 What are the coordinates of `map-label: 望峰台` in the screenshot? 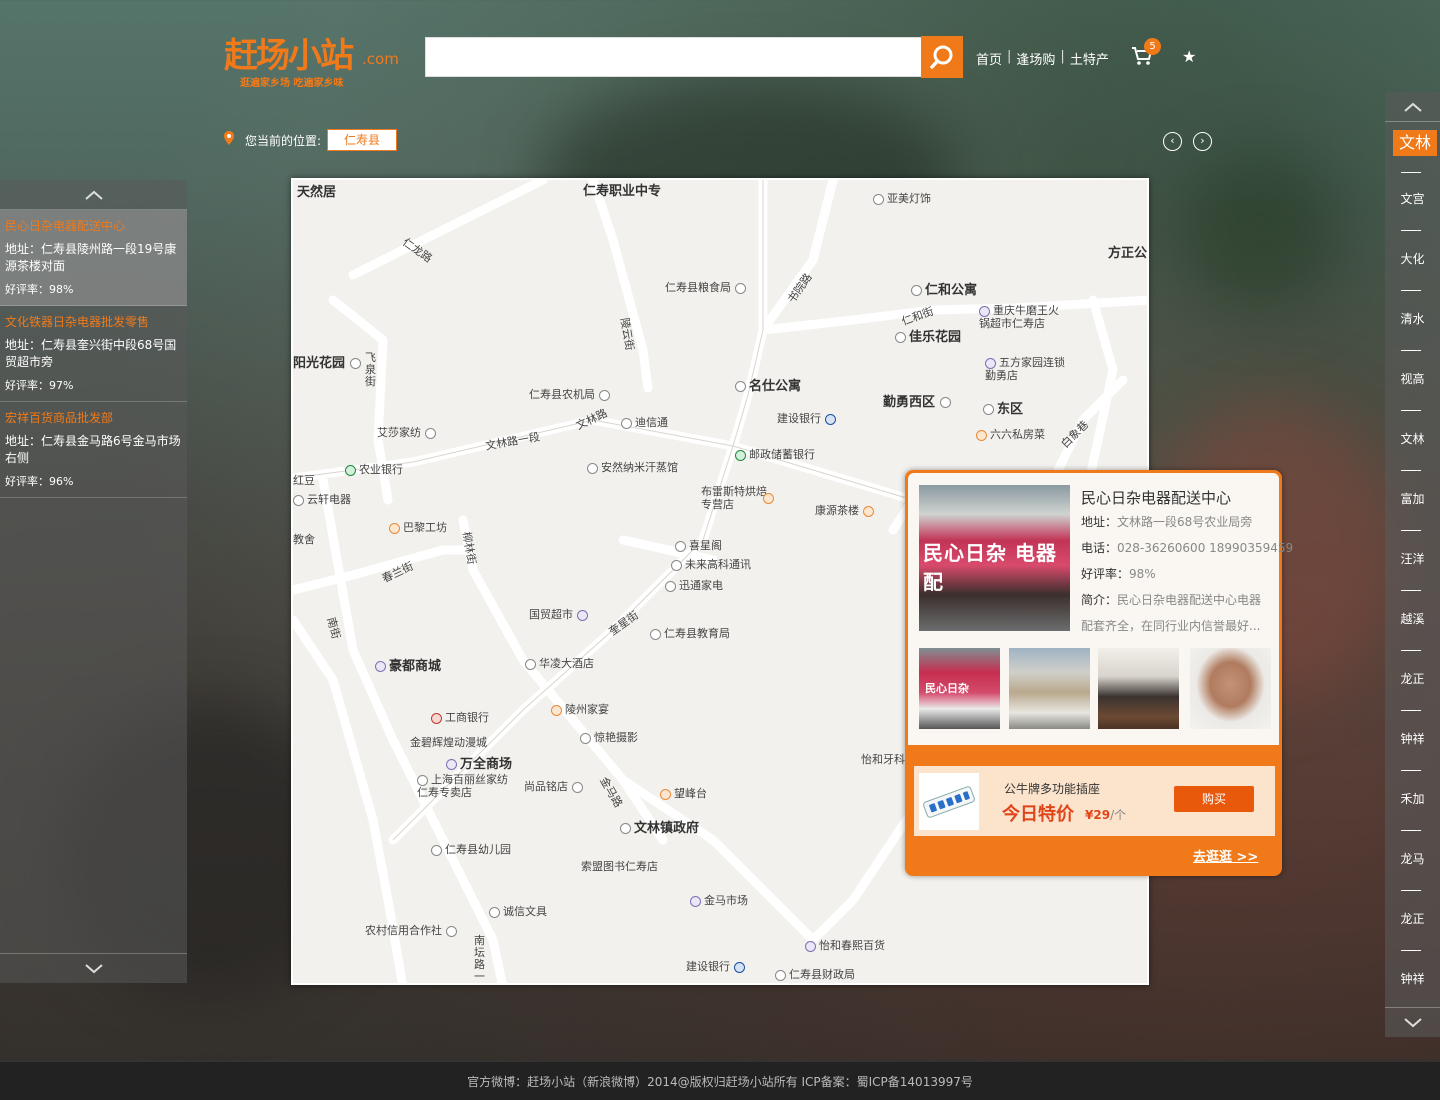 It's located at (683, 793).